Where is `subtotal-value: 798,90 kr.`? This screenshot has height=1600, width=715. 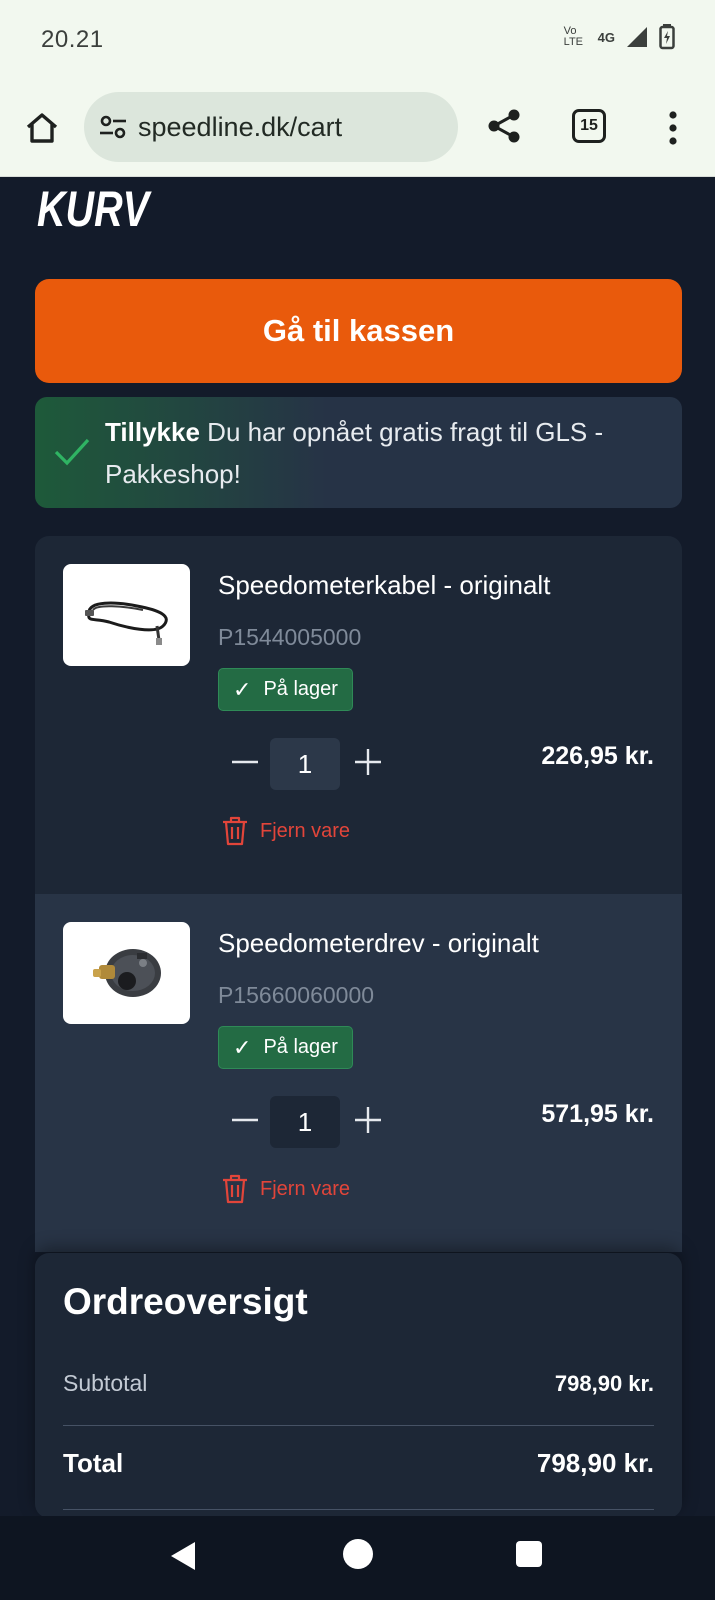 subtotal-value: 798,90 kr. is located at coordinates (604, 1383).